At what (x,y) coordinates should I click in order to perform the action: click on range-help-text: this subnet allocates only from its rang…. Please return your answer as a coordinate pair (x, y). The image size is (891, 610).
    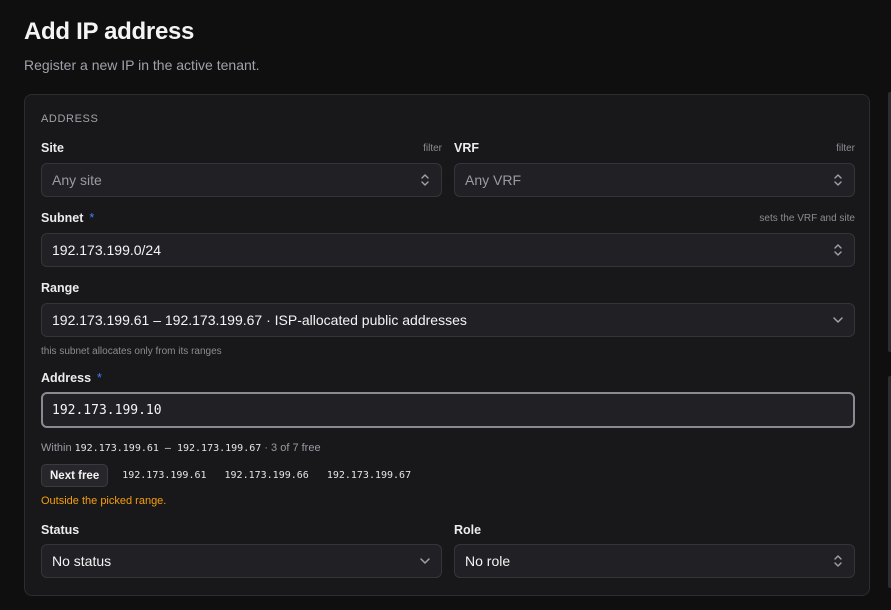
    Looking at the image, I should click on (131, 351).